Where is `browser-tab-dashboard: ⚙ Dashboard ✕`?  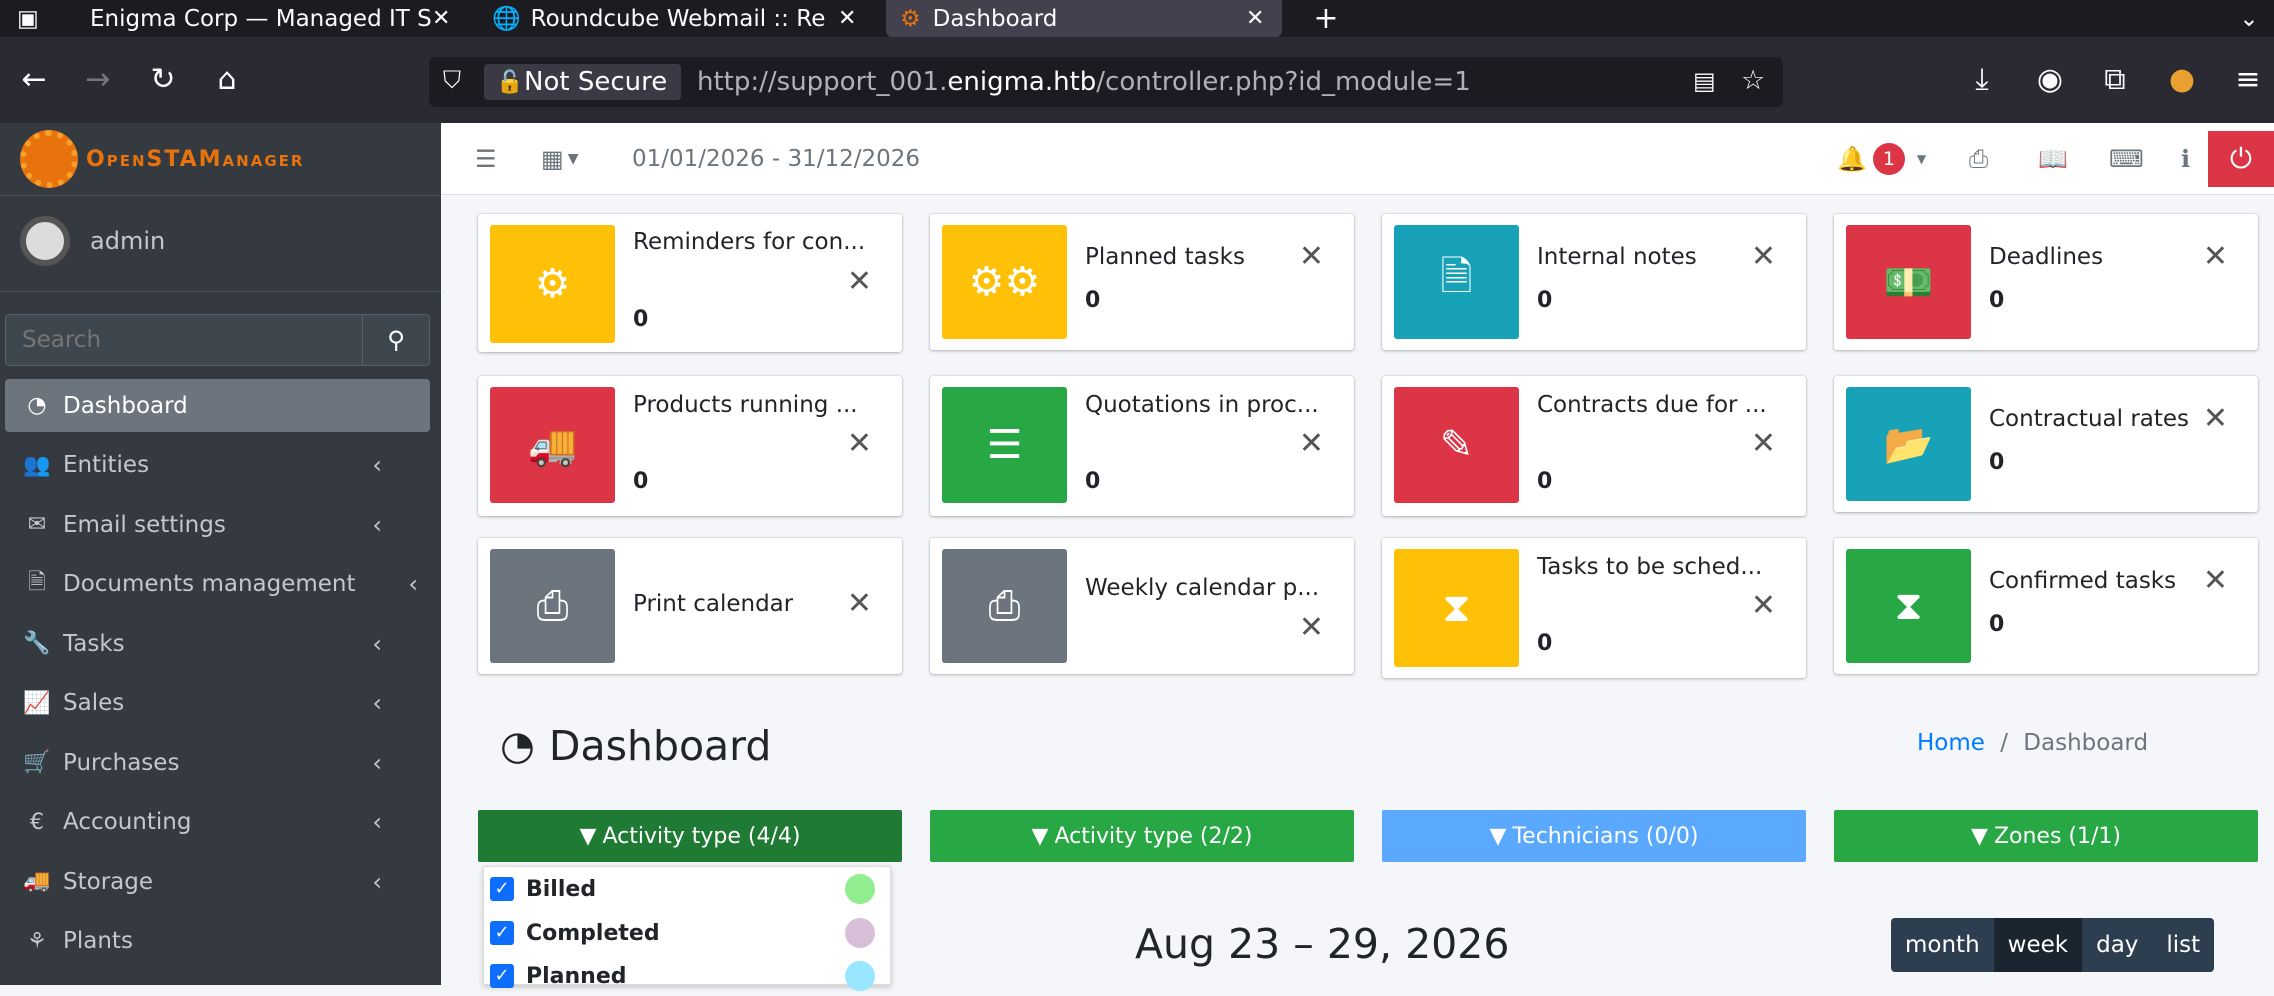 browser-tab-dashboard: ⚙ Dashboard ✕ is located at coordinates (1084, 18).